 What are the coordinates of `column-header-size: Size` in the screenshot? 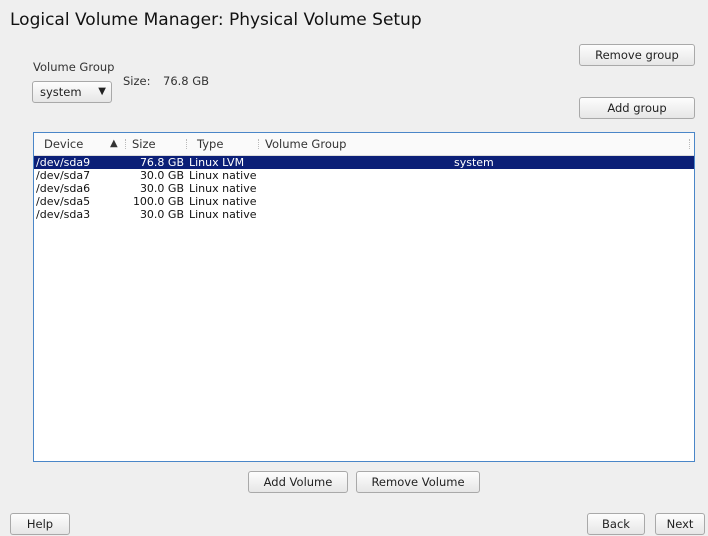 It's located at (144, 144).